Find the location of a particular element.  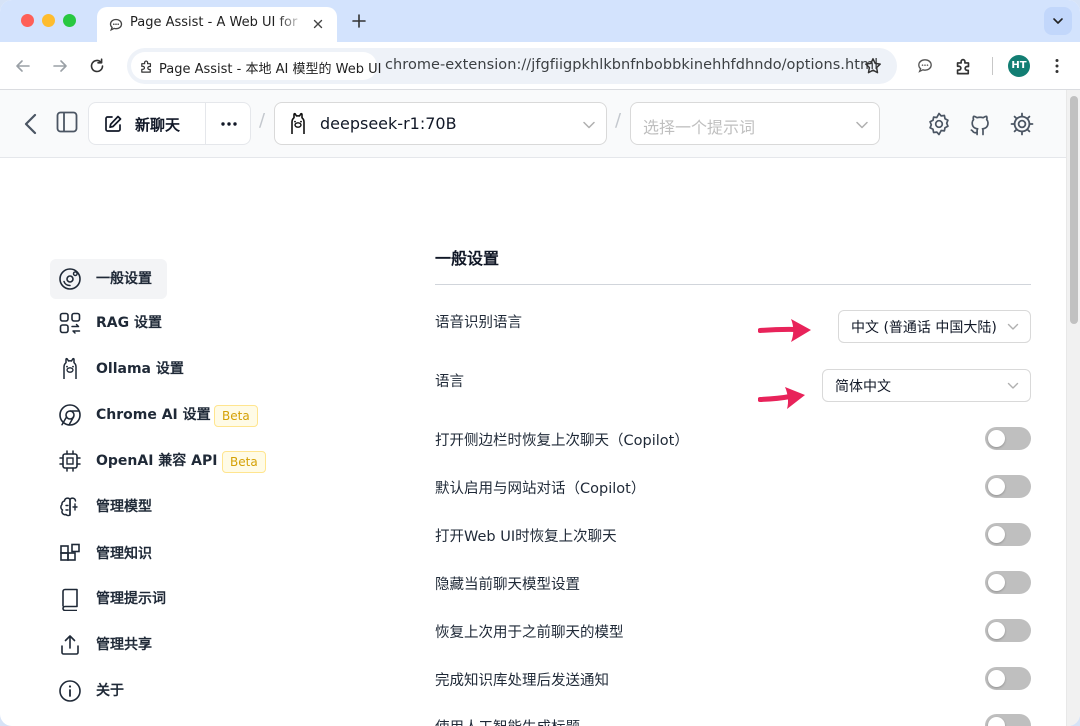

sidebar-item-label: OpenAI 兼容 API is located at coordinates (157, 461).